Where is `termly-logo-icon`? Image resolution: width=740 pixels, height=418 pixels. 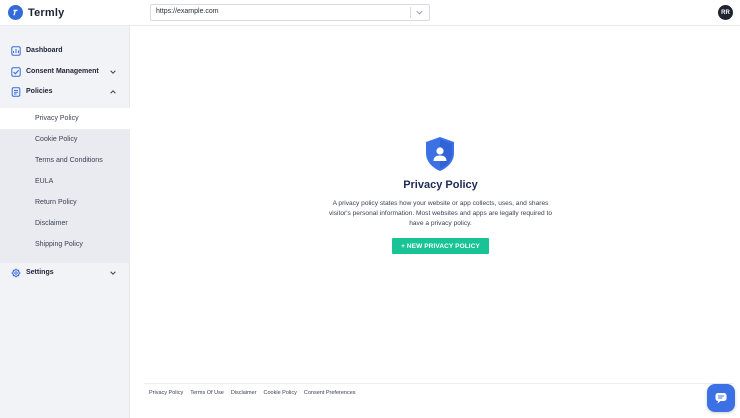
termly-logo-icon is located at coordinates (15, 12).